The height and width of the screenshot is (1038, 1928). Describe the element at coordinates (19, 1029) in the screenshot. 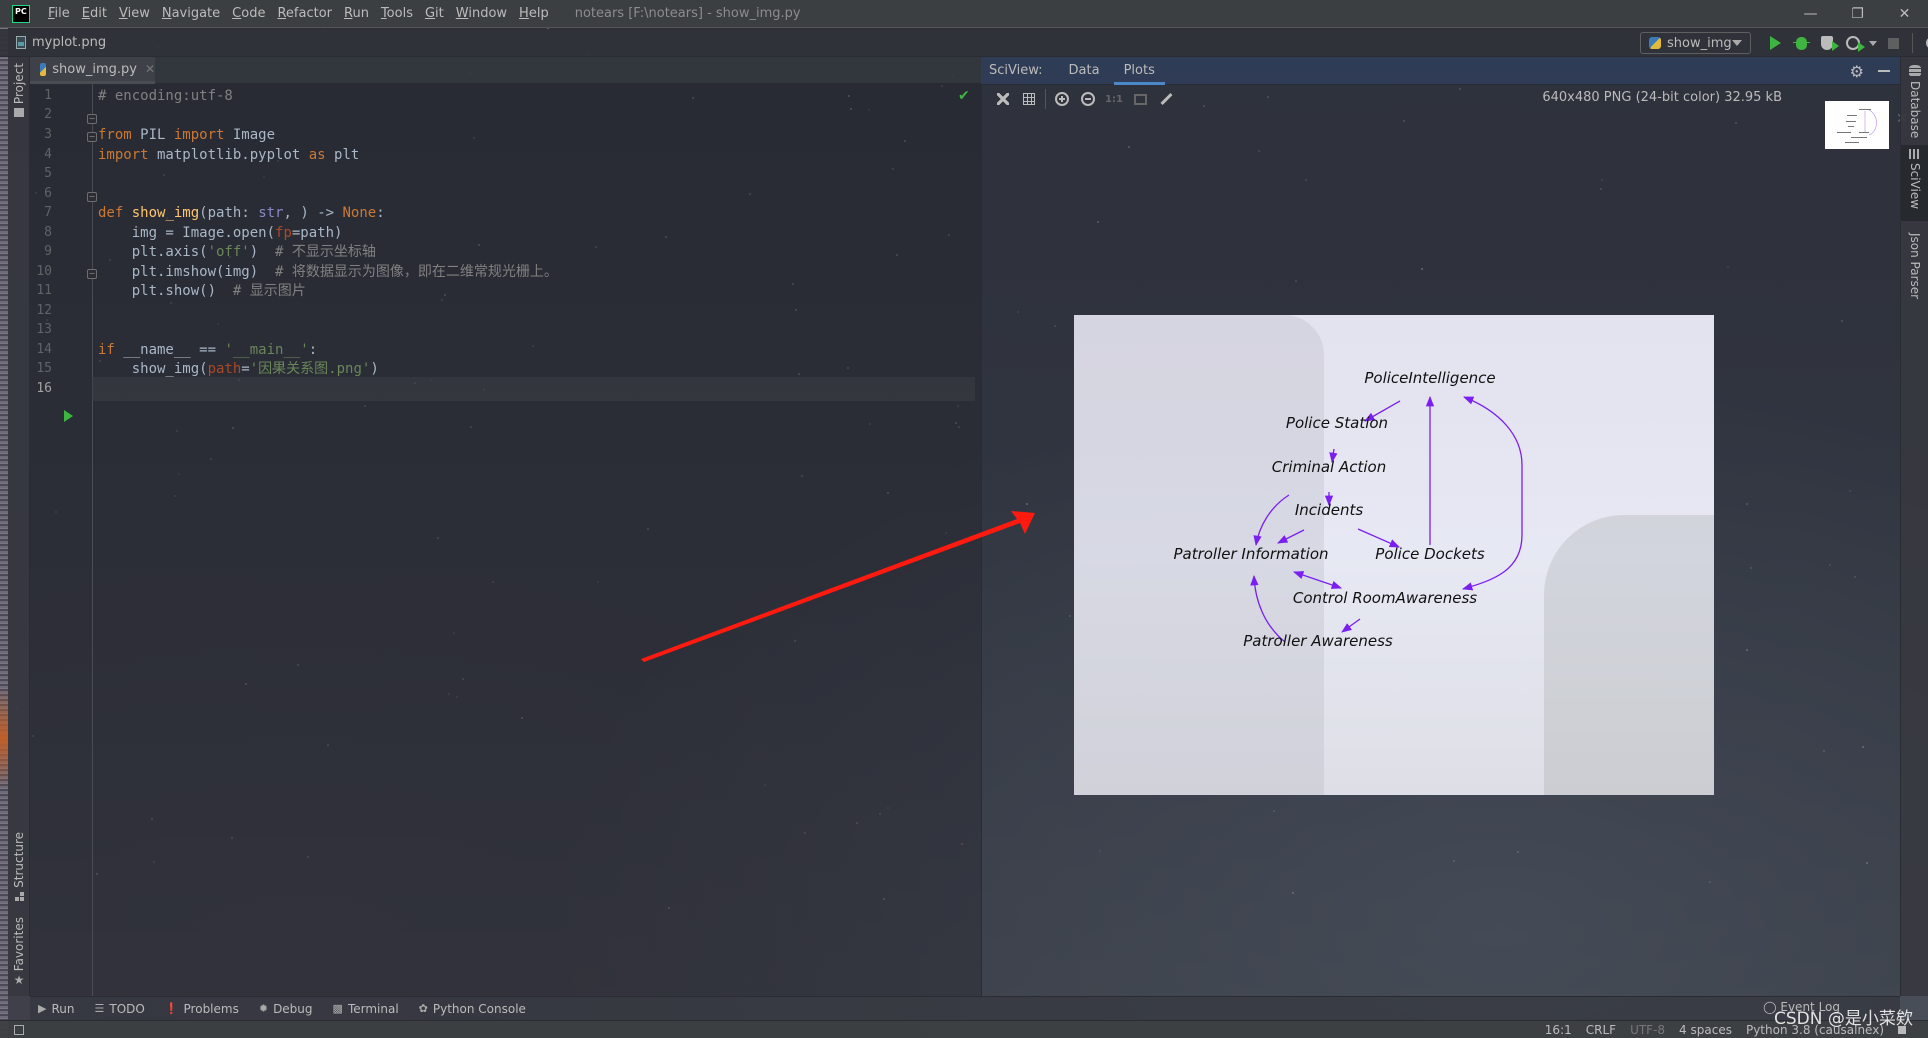

I see `toggle-tool-windows-icon` at that location.